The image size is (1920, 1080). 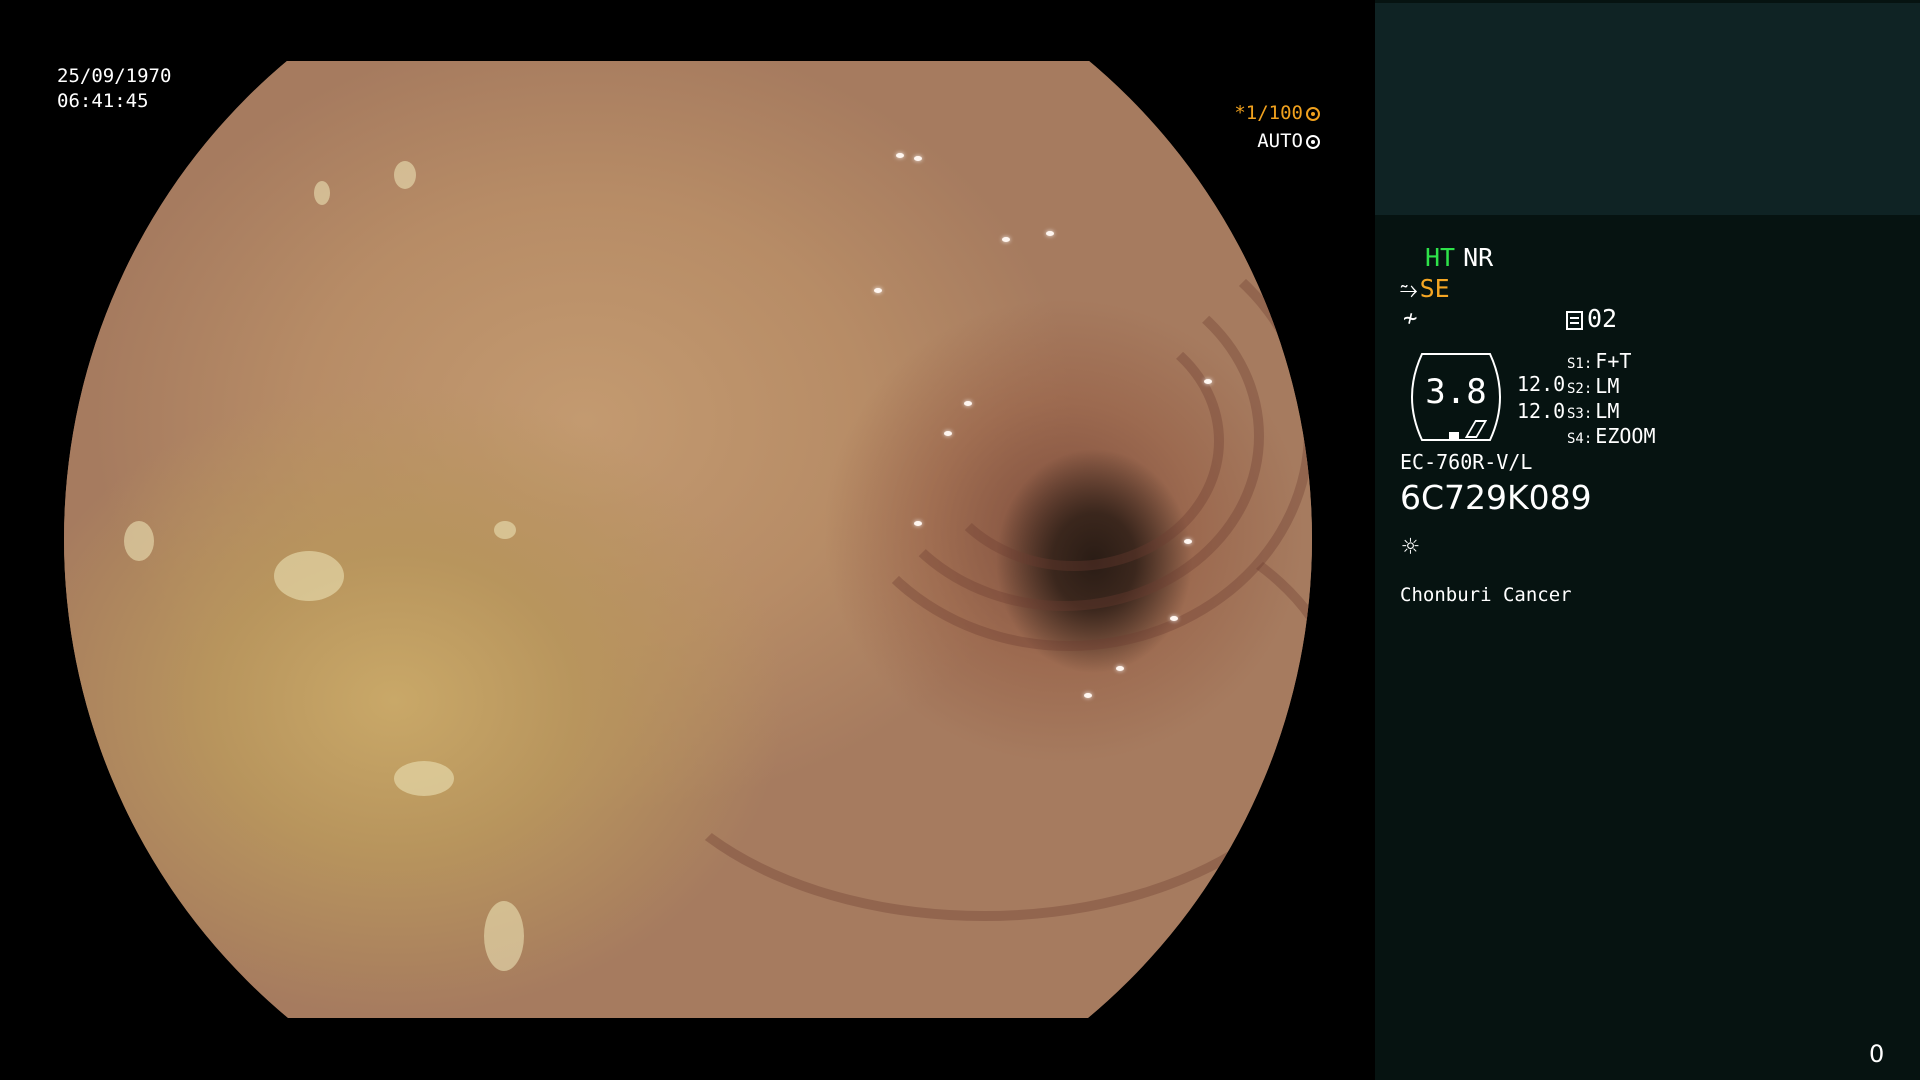 I want to click on switch-key: S3:, so click(x=1580, y=414).